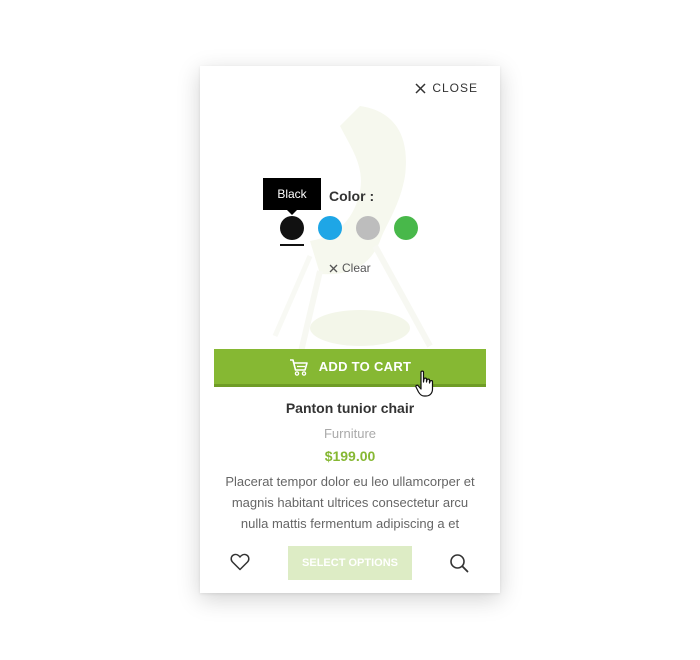 This screenshot has width=700, height=660. What do you see at coordinates (292, 196) in the screenshot?
I see `swatch-tooltip: Black` at bounding box center [292, 196].